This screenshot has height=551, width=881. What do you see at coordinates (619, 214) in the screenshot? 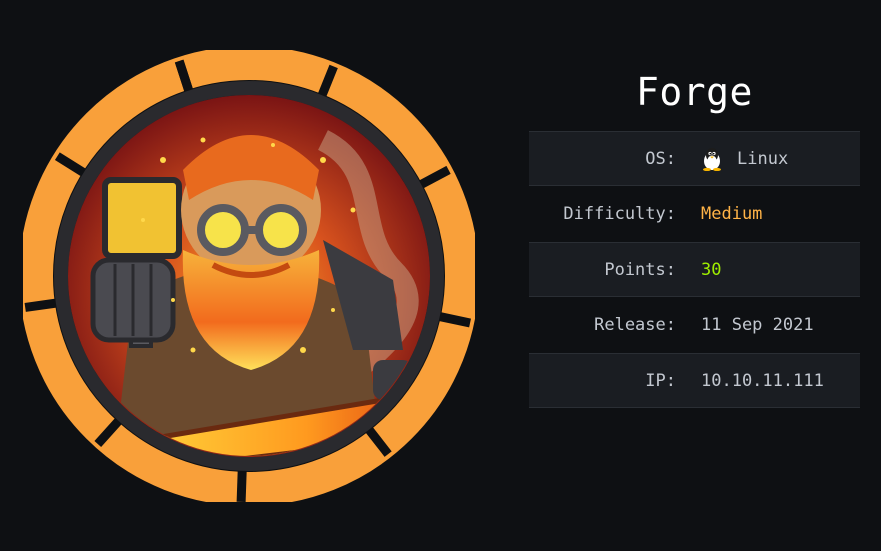
I see `difficulty-label: Difficulty:` at bounding box center [619, 214].